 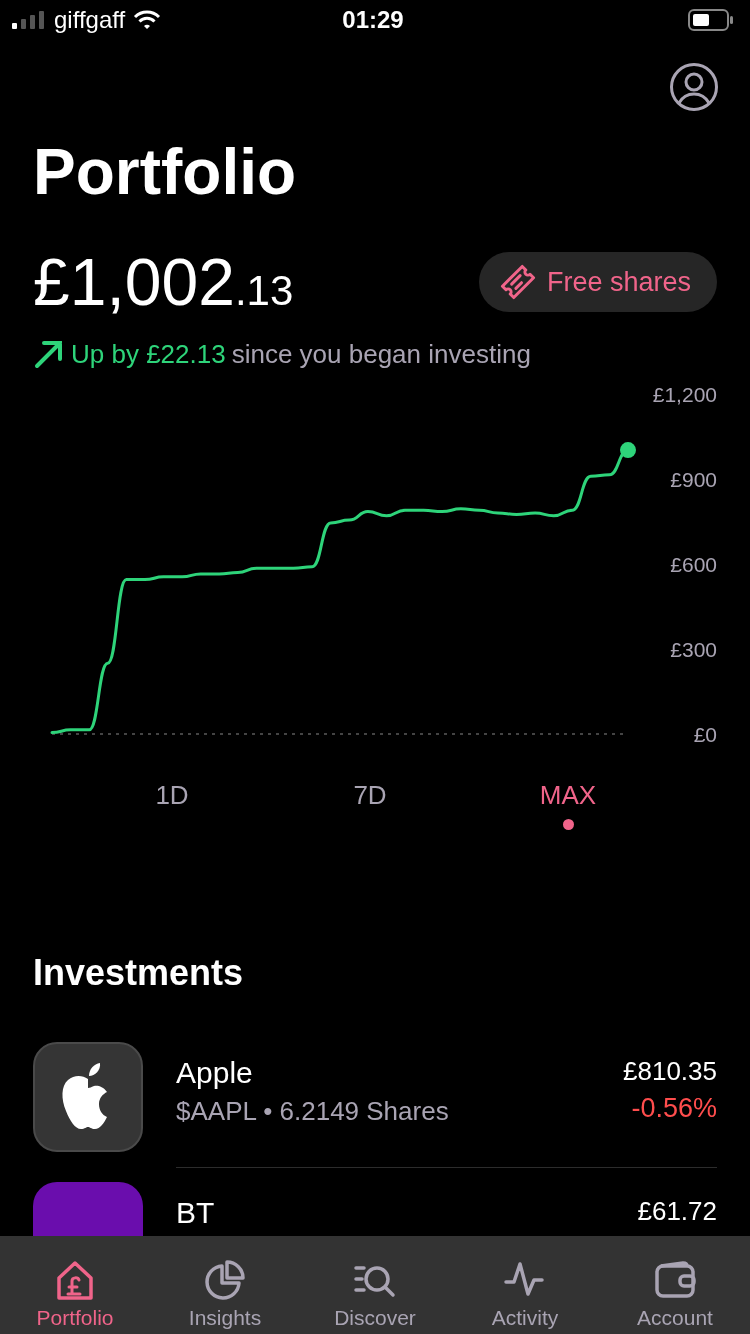 I want to click on page-title: Portfolio, so click(x=165, y=172).